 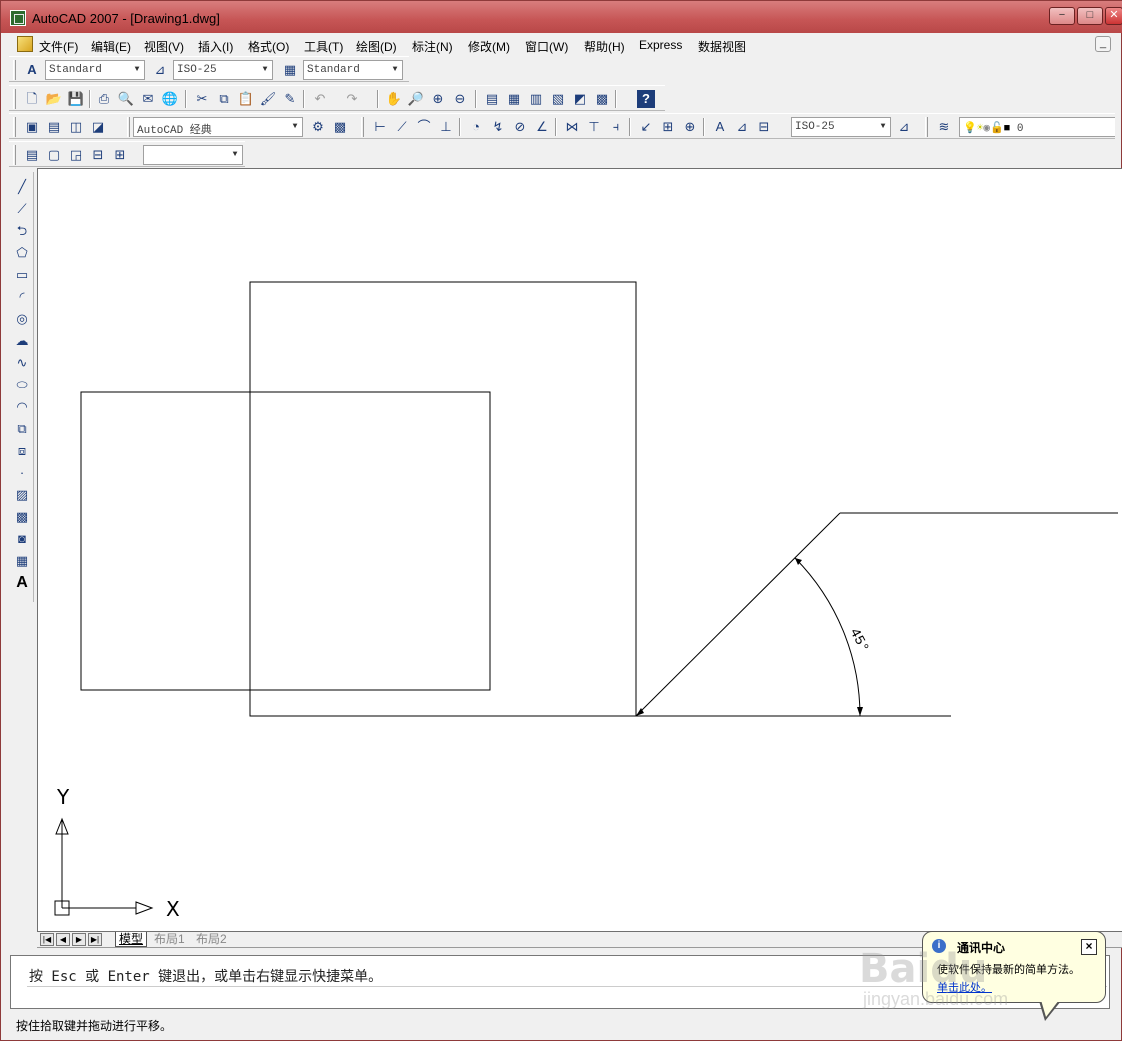 What do you see at coordinates (54, 155) in the screenshot?
I see `layout-template-icon: ▢` at bounding box center [54, 155].